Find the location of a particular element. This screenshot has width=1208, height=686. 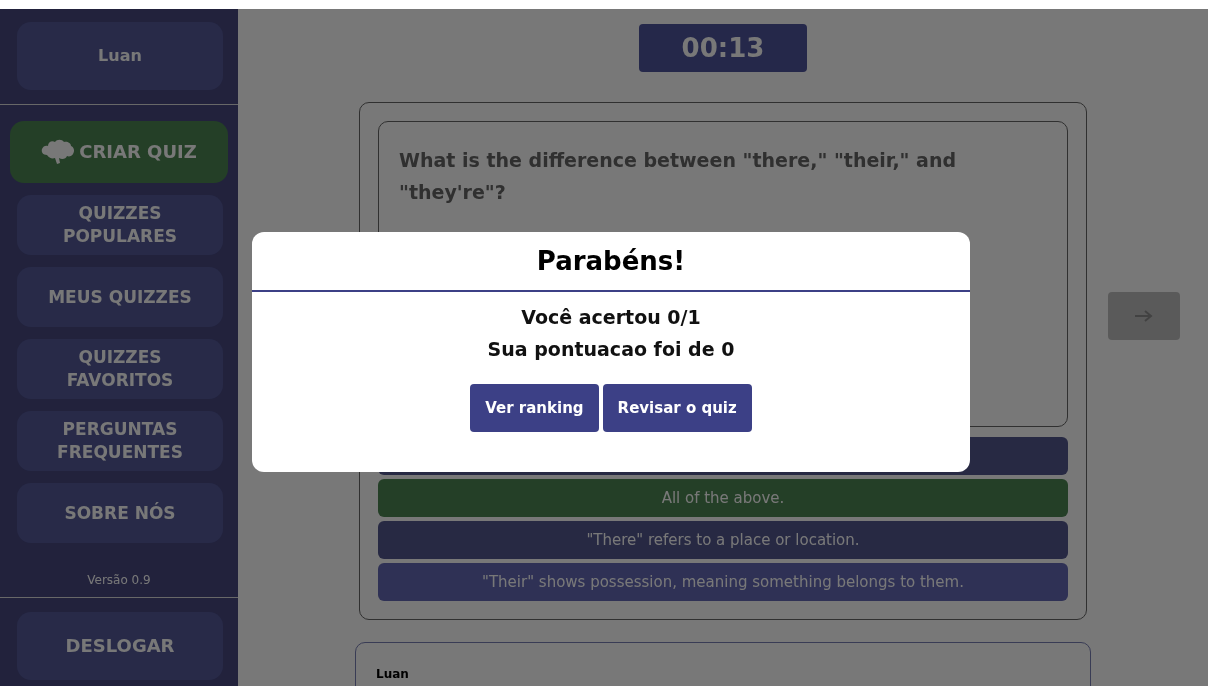

version-label: Versão 0.9 is located at coordinates (119, 581).